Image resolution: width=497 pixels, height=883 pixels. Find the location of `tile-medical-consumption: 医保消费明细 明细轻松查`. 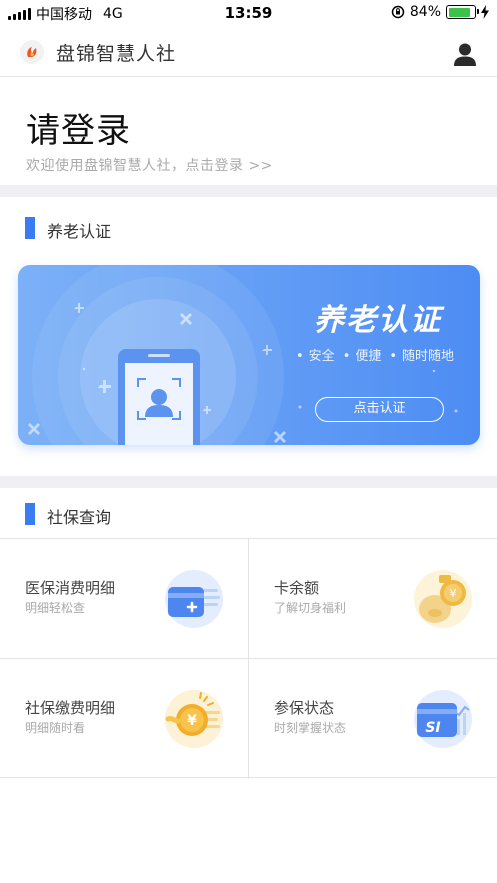

tile-medical-consumption: 医保消费明细 明细轻松查 is located at coordinates (124, 598).